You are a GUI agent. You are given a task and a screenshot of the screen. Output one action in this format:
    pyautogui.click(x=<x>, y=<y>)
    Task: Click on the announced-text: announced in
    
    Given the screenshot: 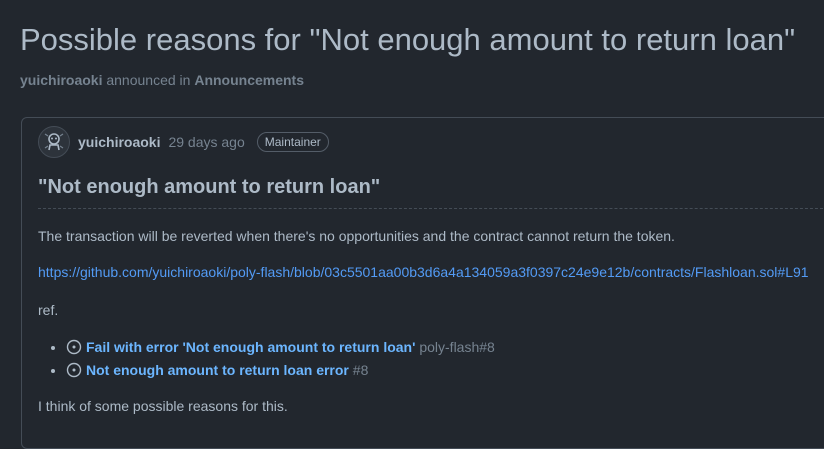 What is the action you would take?
    pyautogui.click(x=148, y=80)
    